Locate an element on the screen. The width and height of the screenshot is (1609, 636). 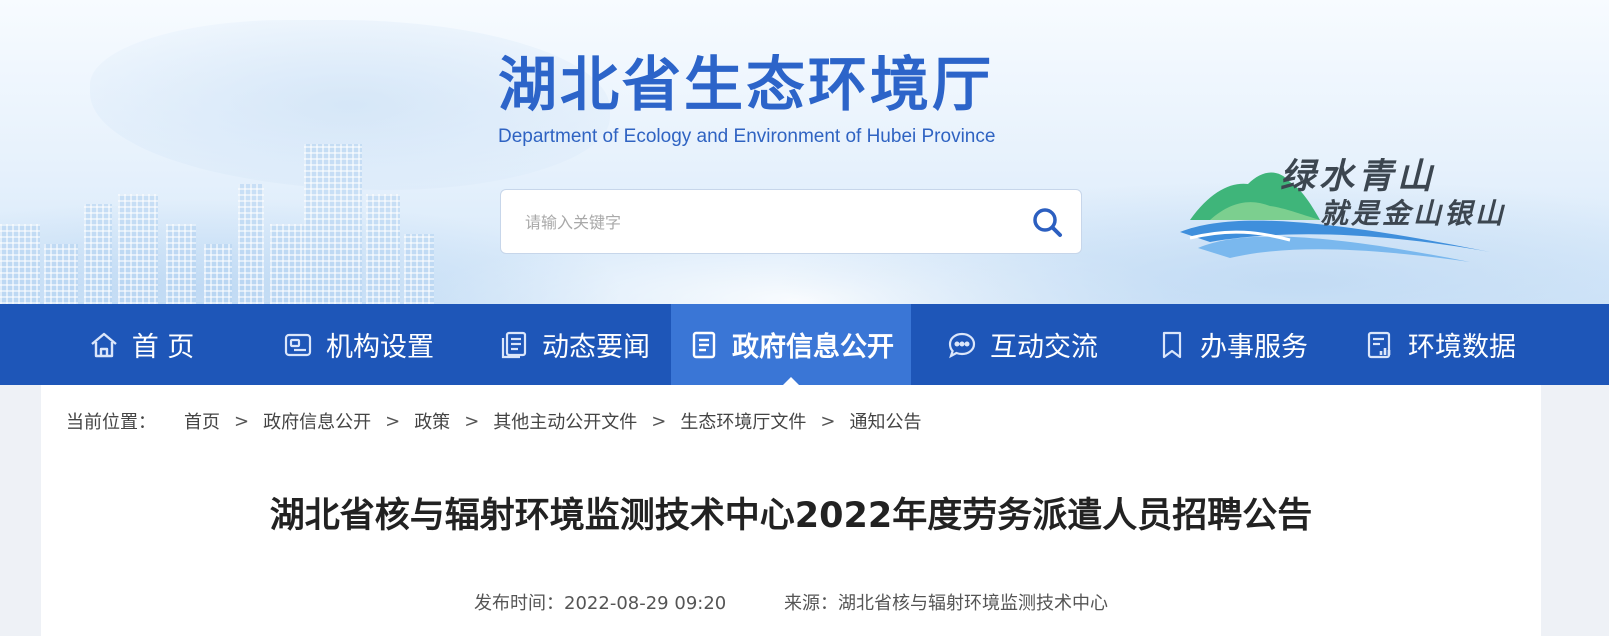
breadcrumb-item-policy: 政策 is located at coordinates (432, 421).